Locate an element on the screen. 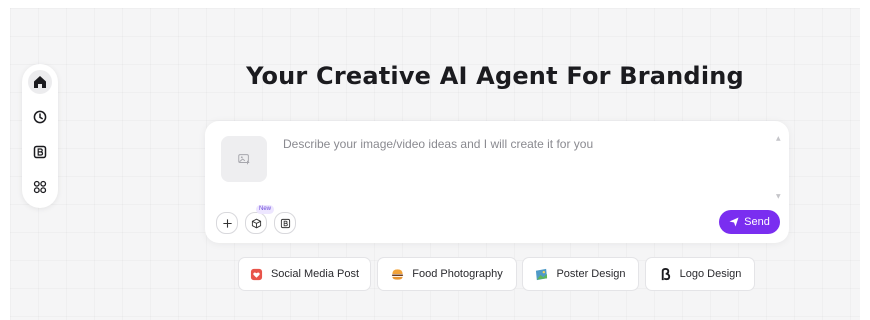  plus-icon is located at coordinates (227, 223).